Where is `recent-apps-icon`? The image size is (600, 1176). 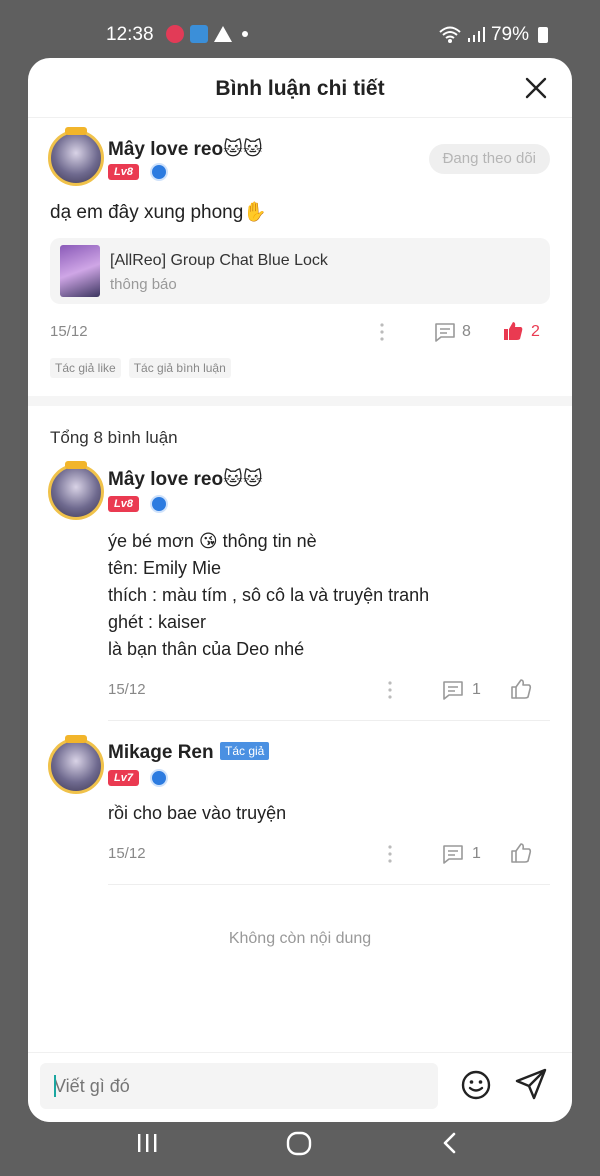
recent-apps-icon is located at coordinates (147, 1144).